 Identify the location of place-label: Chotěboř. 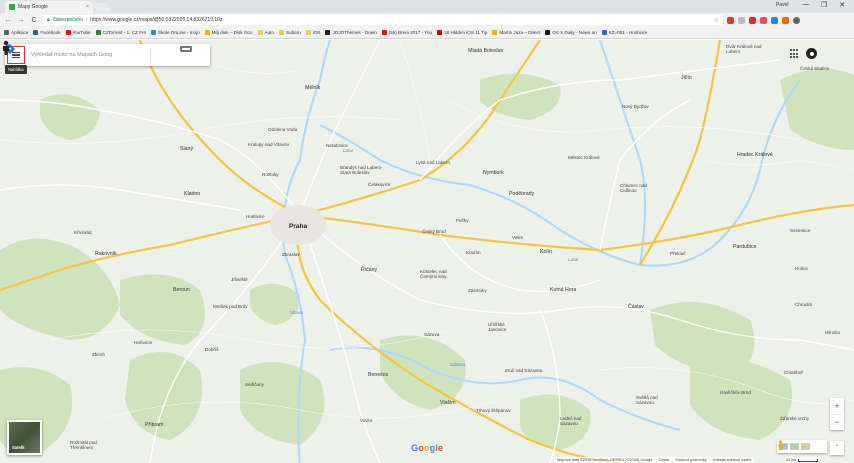
(793, 372).